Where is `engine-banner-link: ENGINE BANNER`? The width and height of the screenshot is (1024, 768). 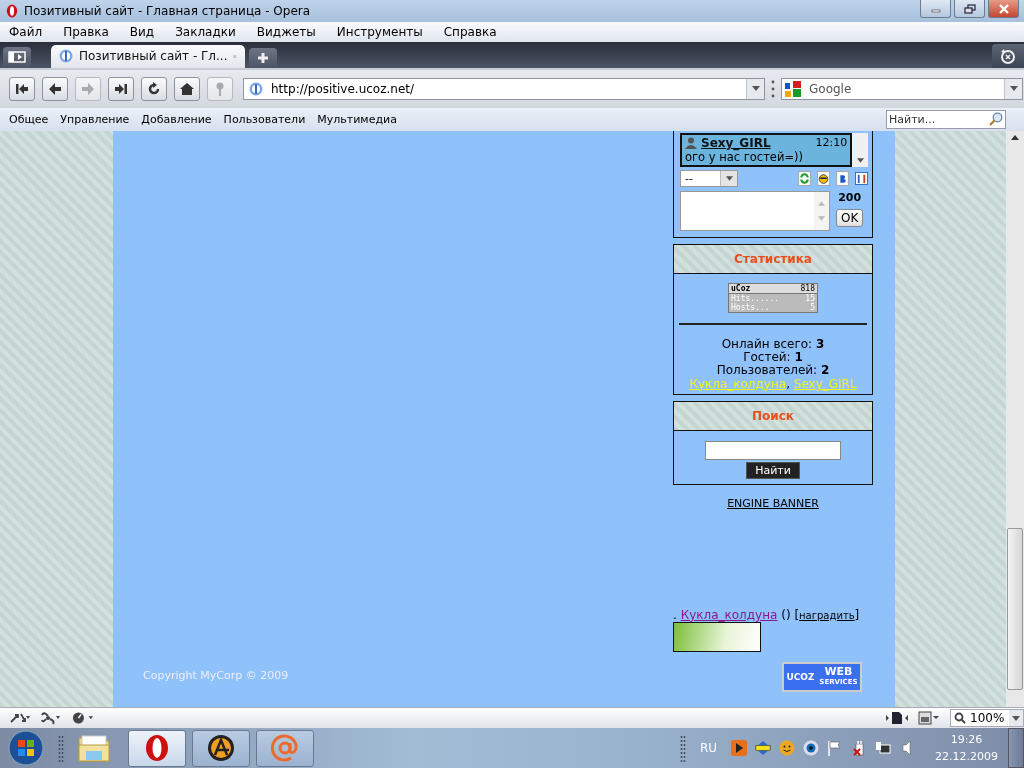 engine-banner-link: ENGINE BANNER is located at coordinates (773, 503).